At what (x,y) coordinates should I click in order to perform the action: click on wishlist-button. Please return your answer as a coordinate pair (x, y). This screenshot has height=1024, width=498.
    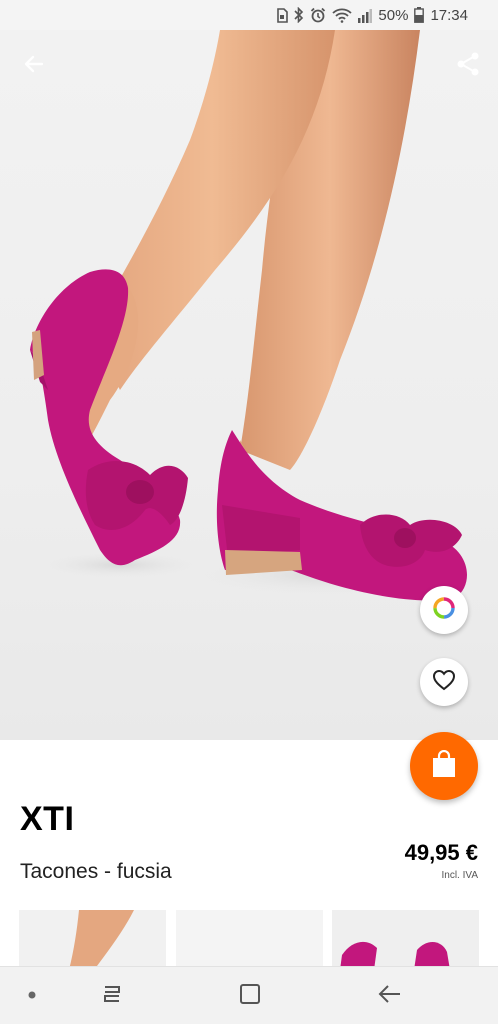
    Looking at the image, I should click on (444, 682).